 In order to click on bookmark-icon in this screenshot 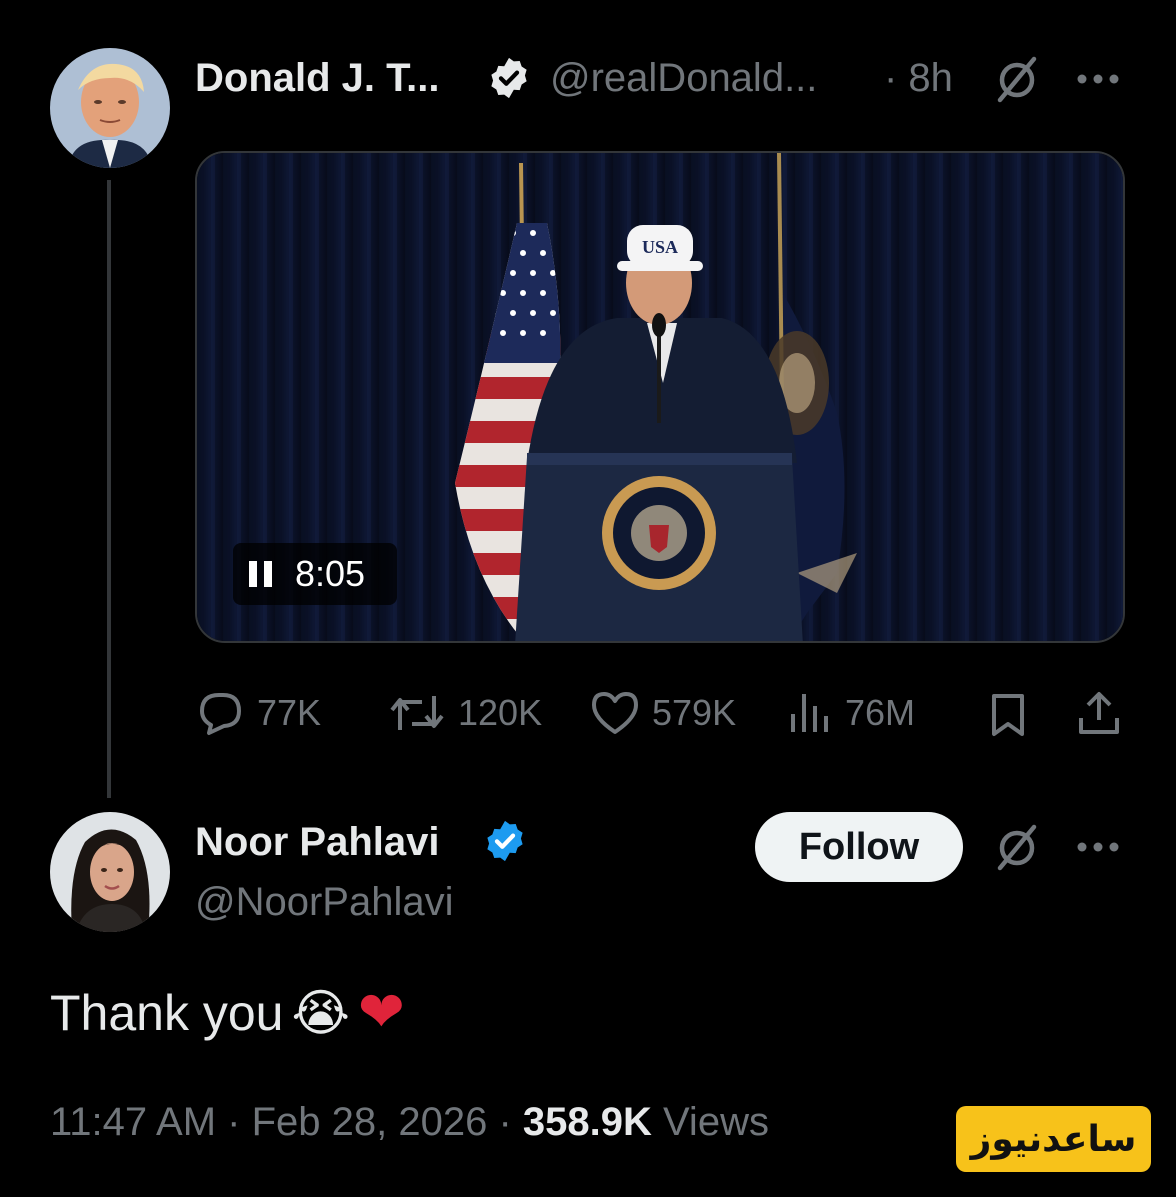, I will do `click(1008, 715)`.